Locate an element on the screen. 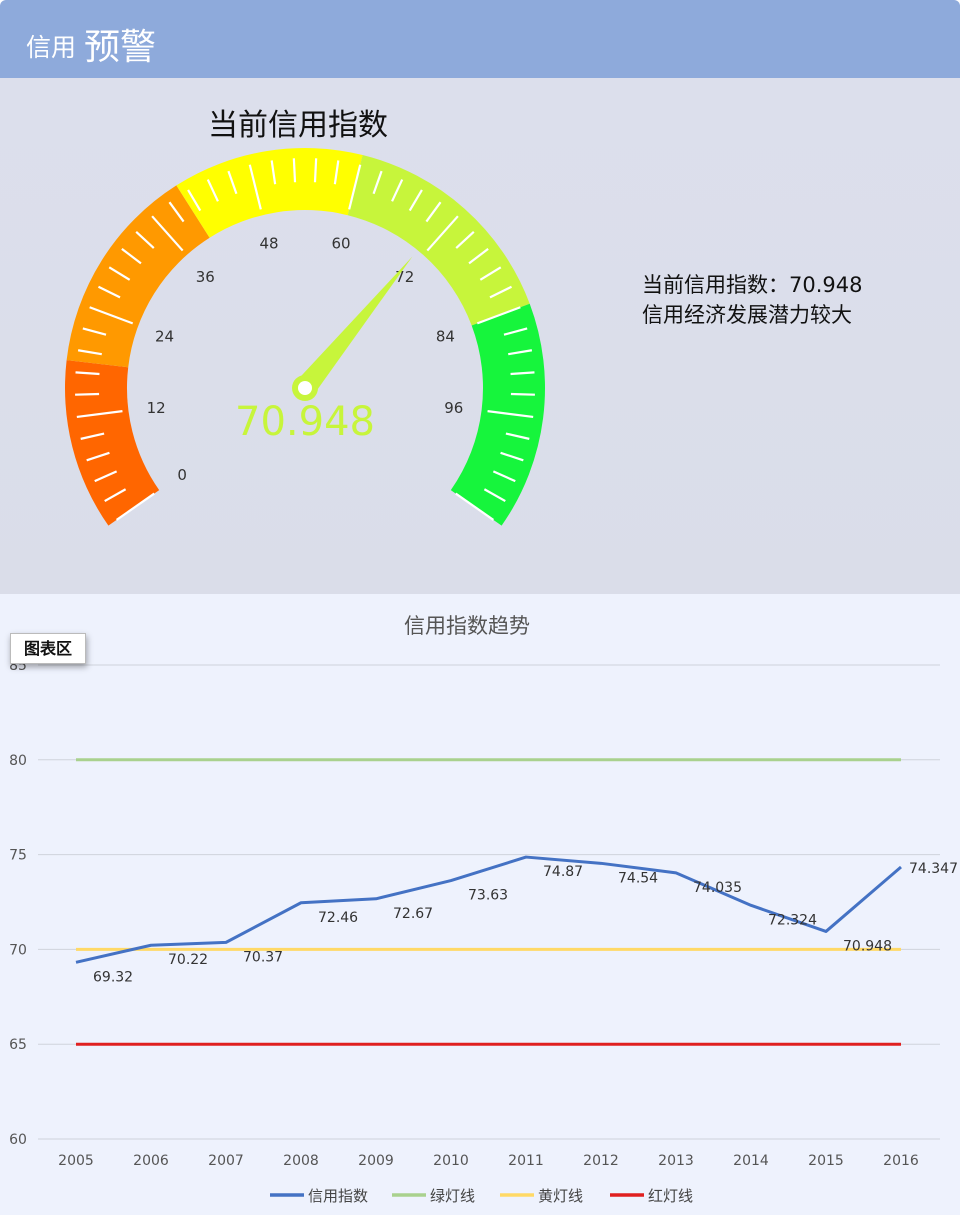 This screenshot has height=1215, width=960. legend-label-3: 红灯线 is located at coordinates (670, 1196).